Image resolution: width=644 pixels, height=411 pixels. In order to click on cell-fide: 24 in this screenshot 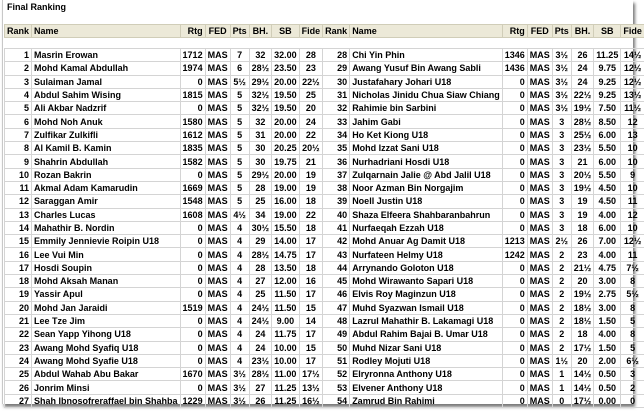, I will do `click(311, 121)`.